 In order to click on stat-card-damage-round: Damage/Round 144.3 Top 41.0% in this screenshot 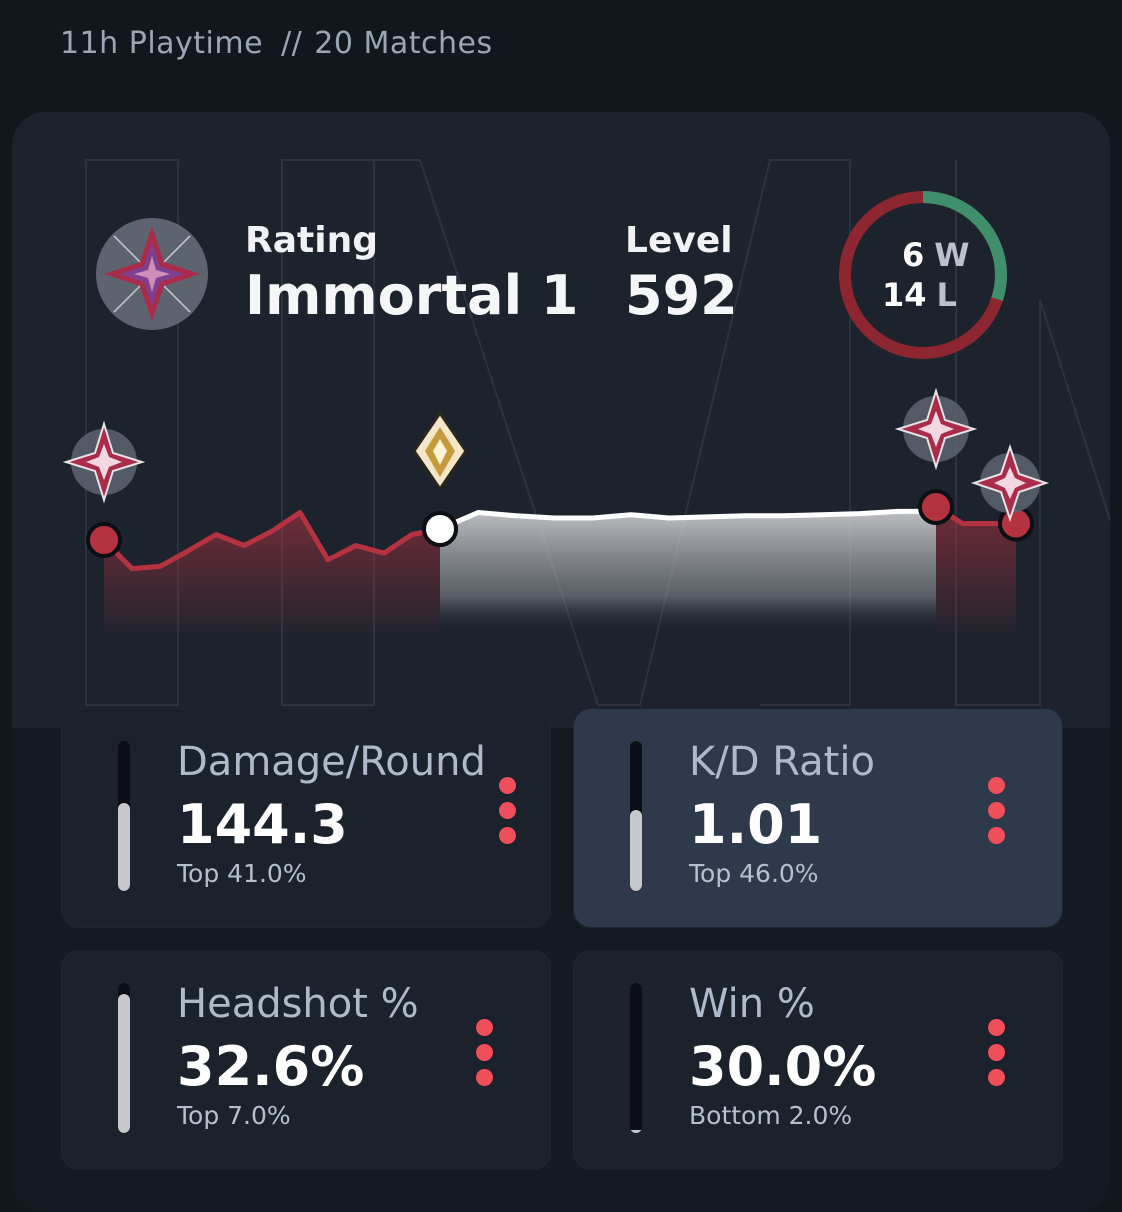, I will do `click(306, 818)`.